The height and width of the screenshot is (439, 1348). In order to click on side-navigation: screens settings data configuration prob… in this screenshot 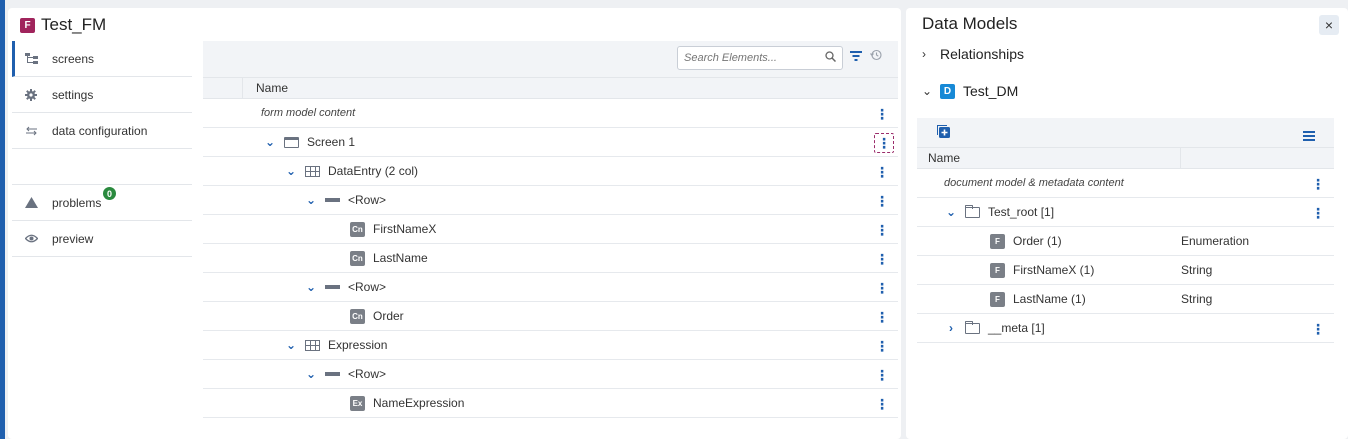, I will do `click(102, 149)`.